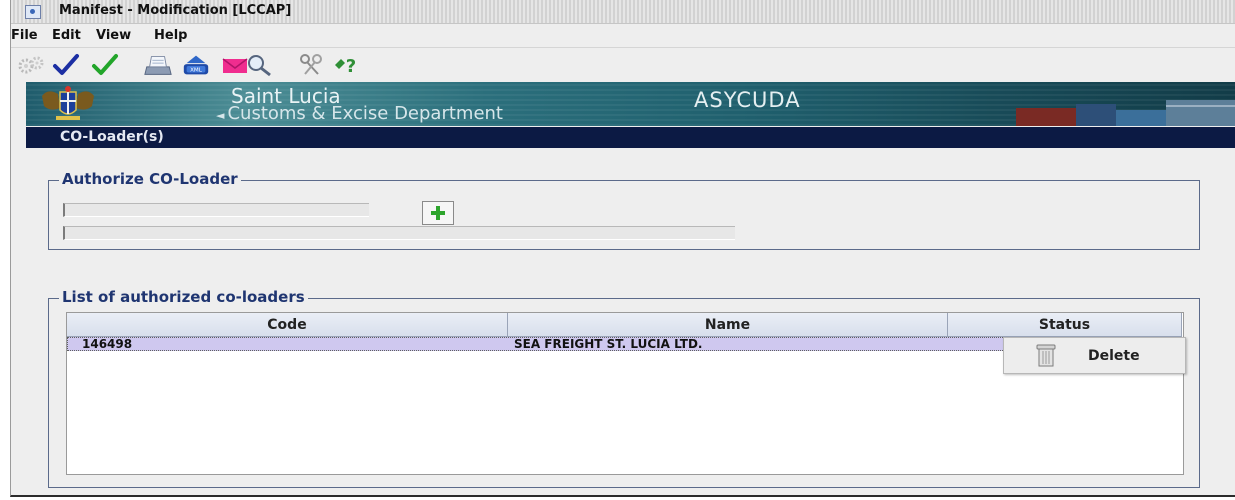 Image resolution: width=1235 pixels, height=500 pixels. Describe the element at coordinates (105, 65) in the screenshot. I see `store-check-icon` at that location.